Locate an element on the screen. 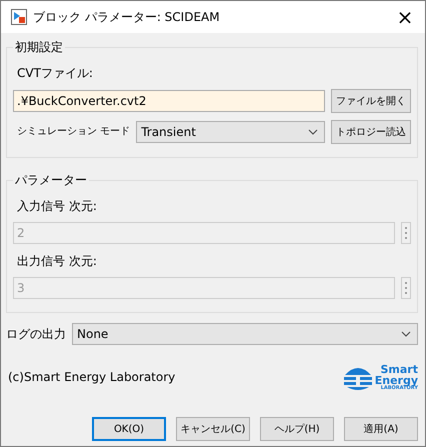  file-path-field: .¥BuckConverter.cvt2 is located at coordinates (169, 101).